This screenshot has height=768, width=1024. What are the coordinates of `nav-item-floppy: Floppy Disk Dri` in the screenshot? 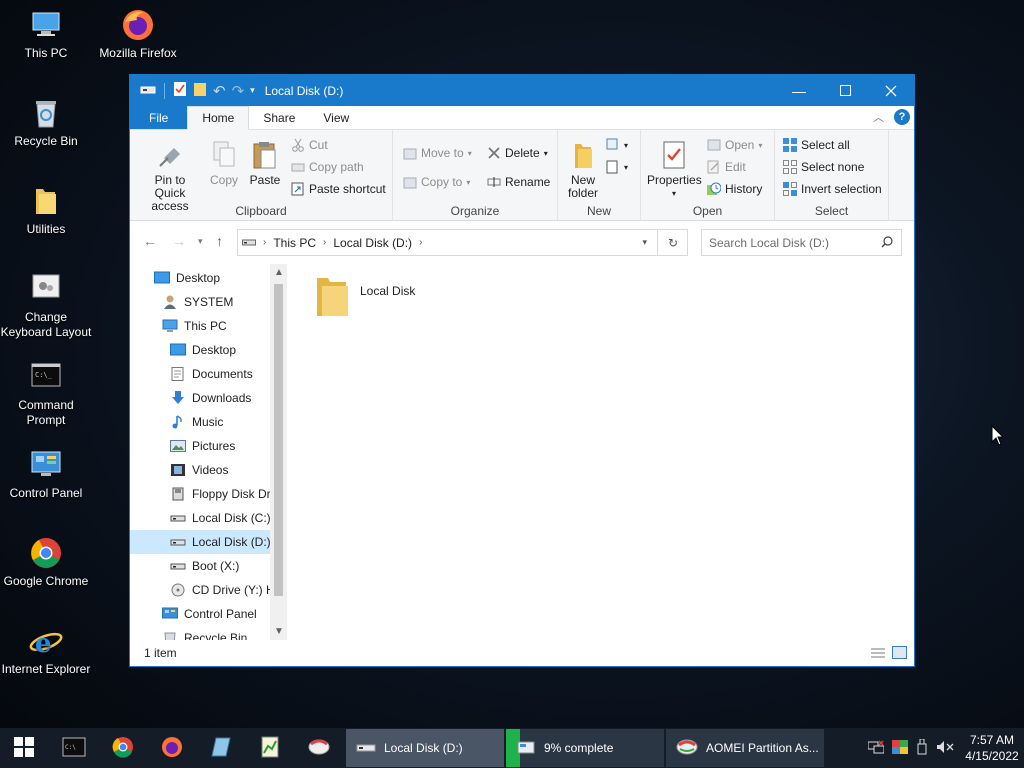 It's located at (200, 494).